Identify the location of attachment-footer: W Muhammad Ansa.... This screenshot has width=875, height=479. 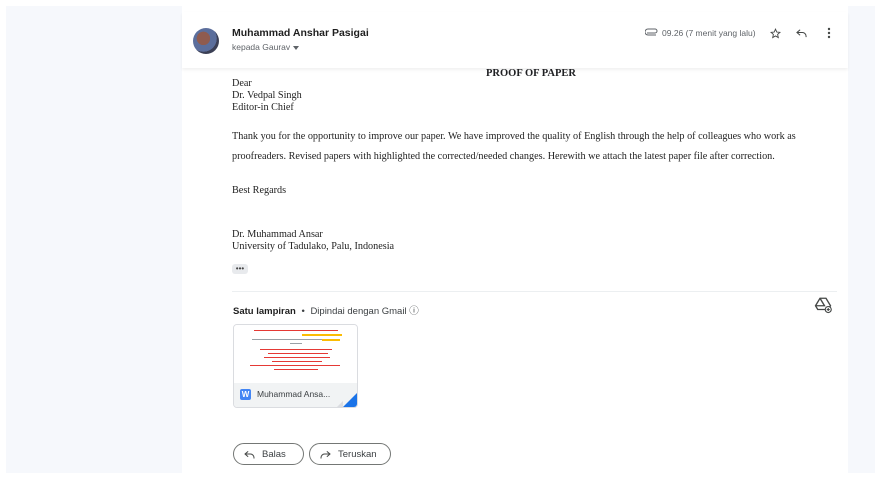
(295, 395).